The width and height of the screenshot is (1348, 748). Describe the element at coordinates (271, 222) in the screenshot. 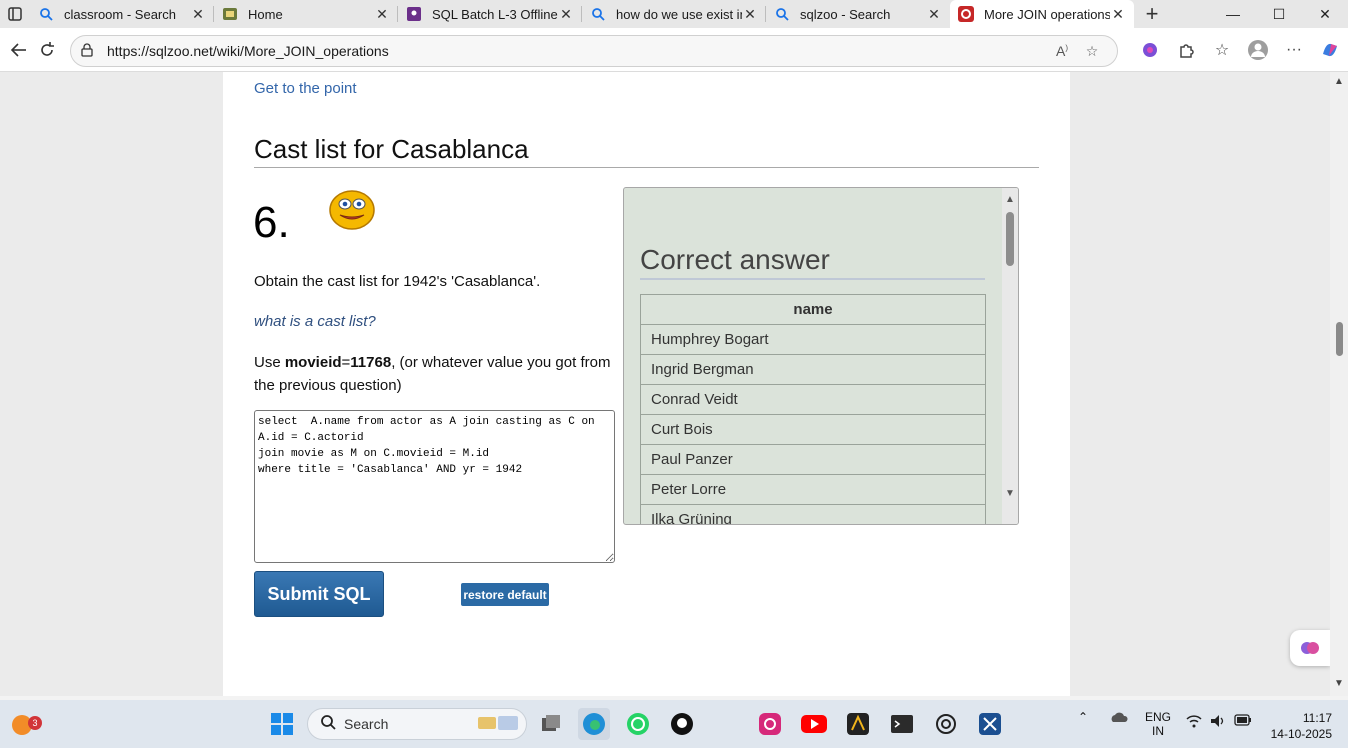

I see `question-number: 6.` at that location.